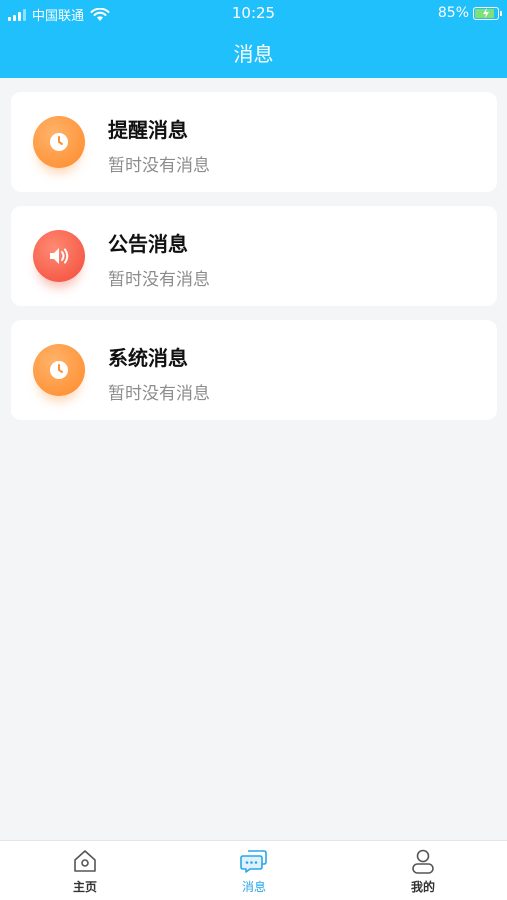 This screenshot has width=507, height=900. I want to click on tab-label: 消息, so click(253, 887).